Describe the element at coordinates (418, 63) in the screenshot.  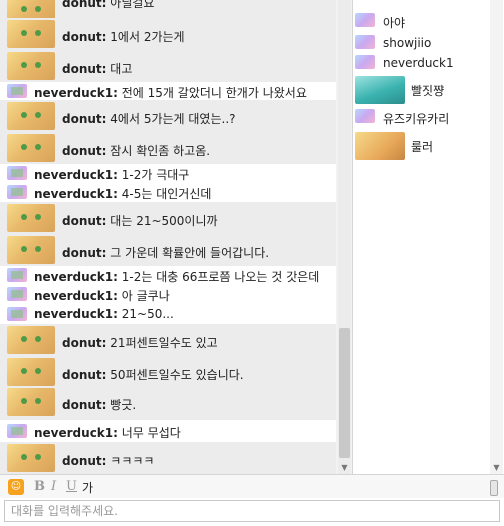
I see `user-name: neverduck1` at that location.